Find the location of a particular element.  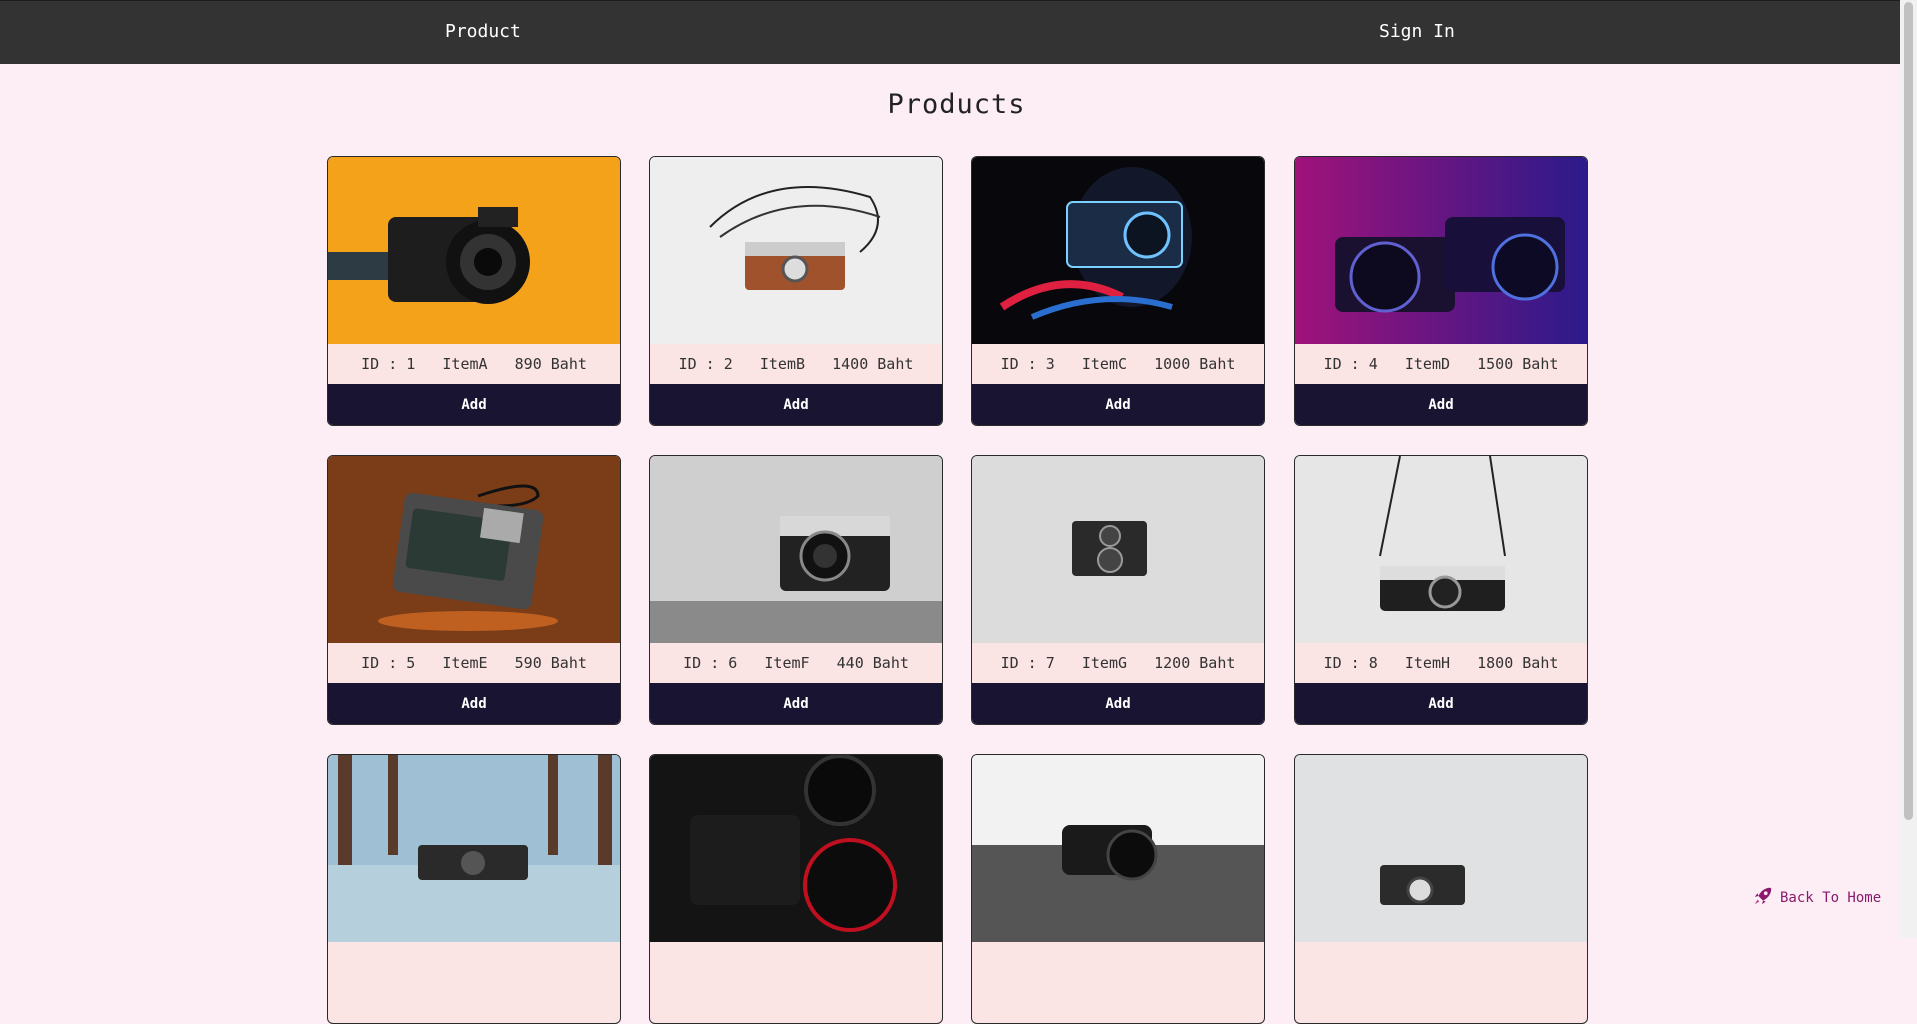

vertical-scrollbar is located at coordinates (1908, 469).